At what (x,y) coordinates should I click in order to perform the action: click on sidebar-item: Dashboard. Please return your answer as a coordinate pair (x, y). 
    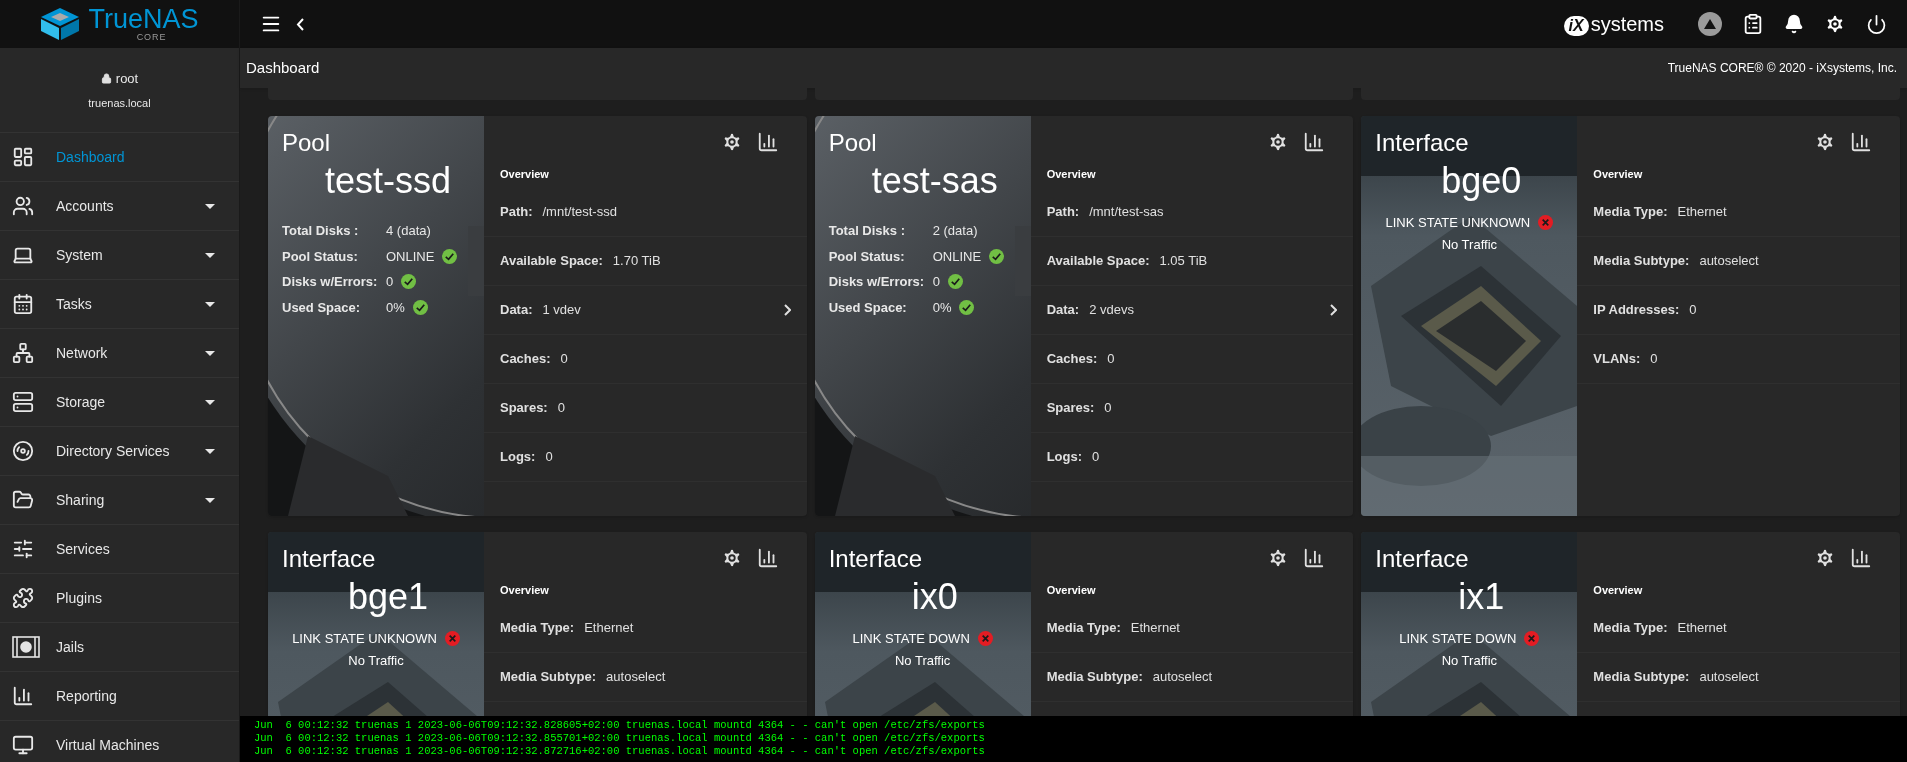
    Looking at the image, I should click on (119, 157).